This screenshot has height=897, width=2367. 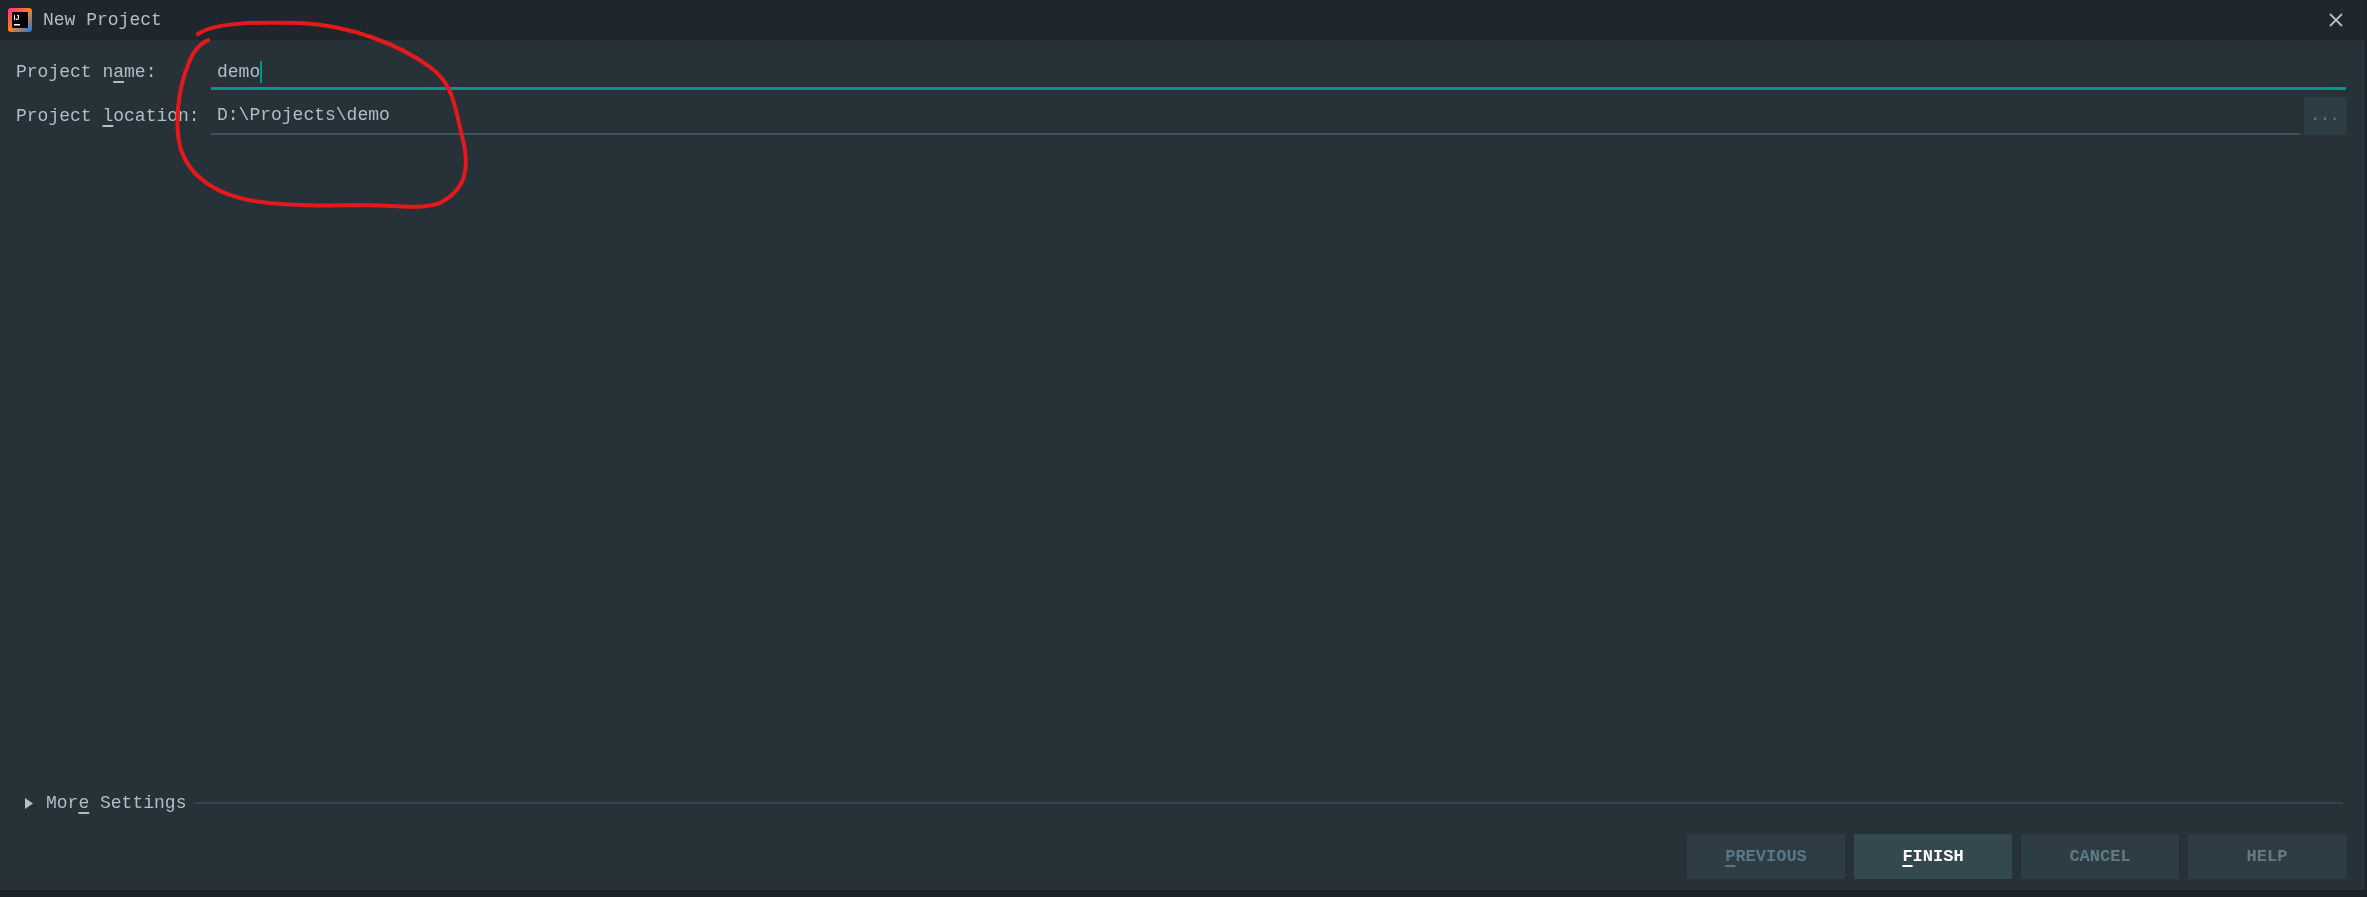 I want to click on text-field: D:\Projects\demo, so click(x=1255, y=116).